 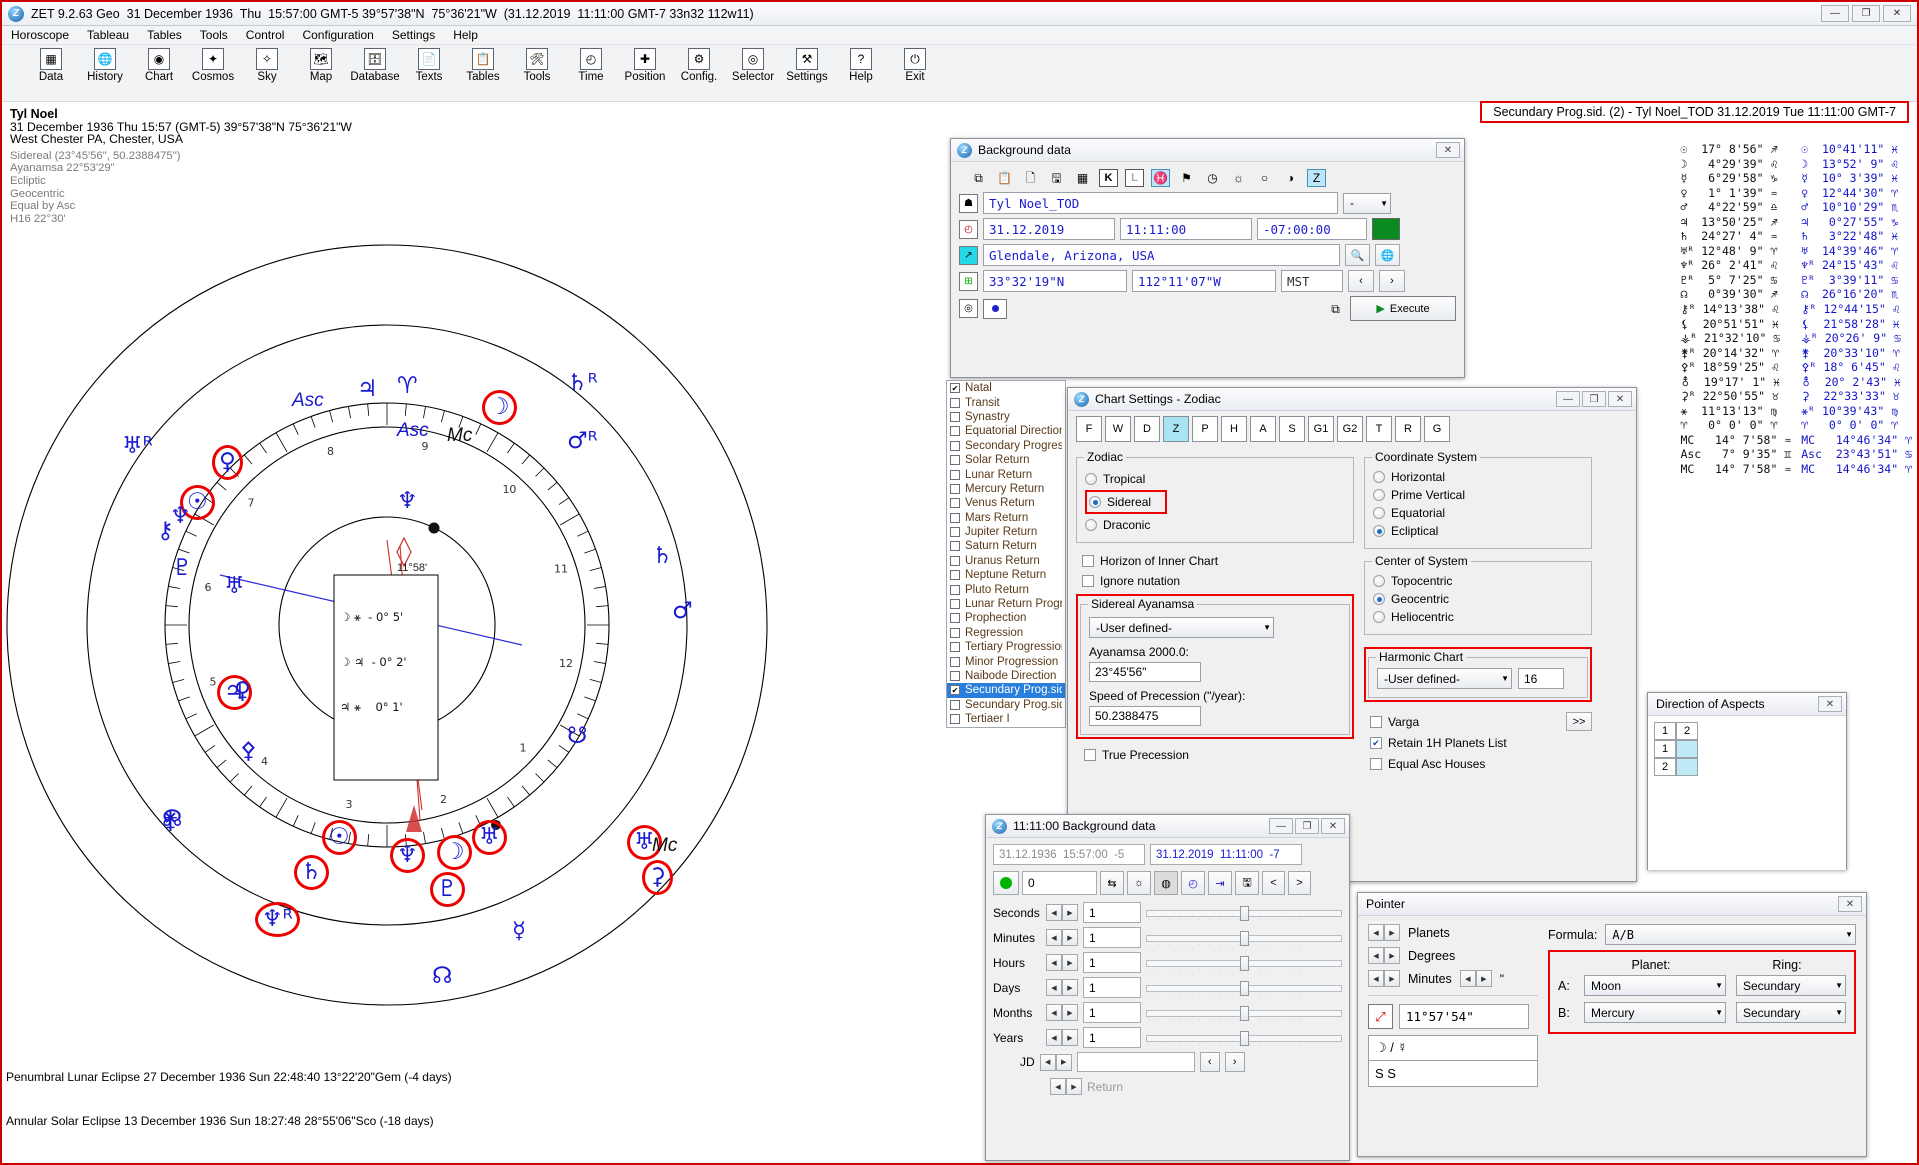 I want to click on equal-asc-houses-checkbox: Equal Asc Houses, so click(x=1481, y=764).